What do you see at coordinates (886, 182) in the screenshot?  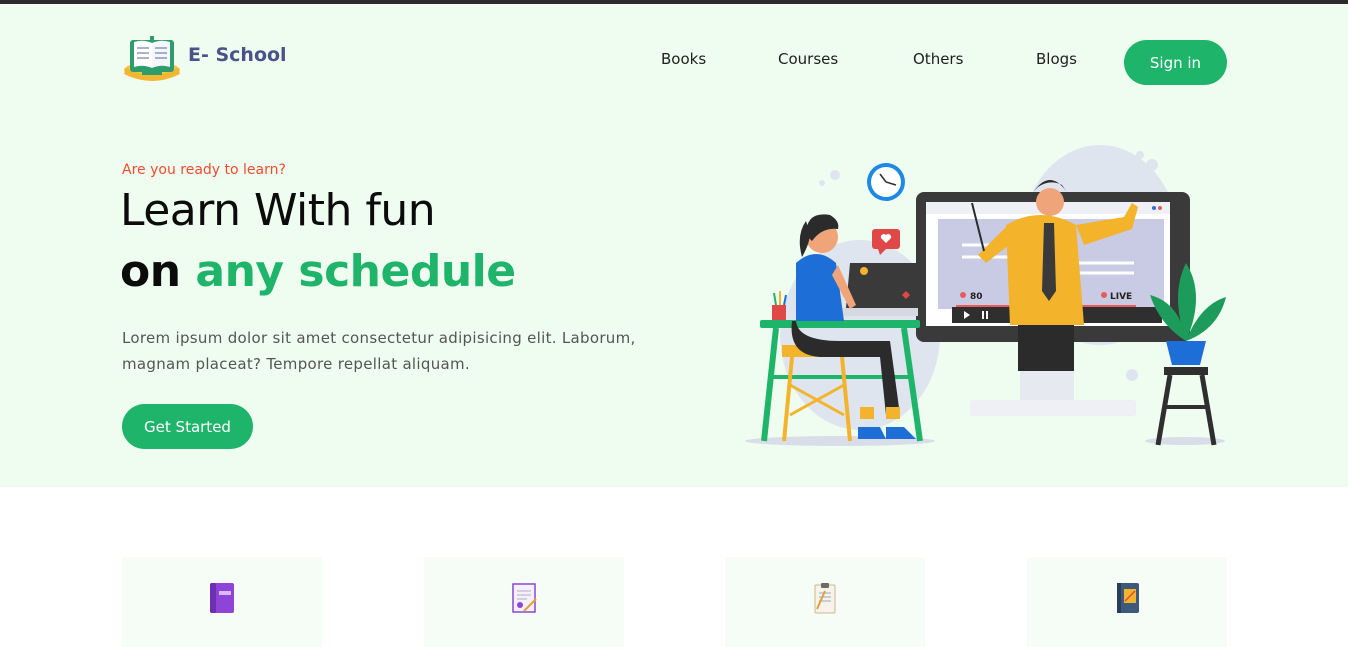 I see `clock-icon` at bounding box center [886, 182].